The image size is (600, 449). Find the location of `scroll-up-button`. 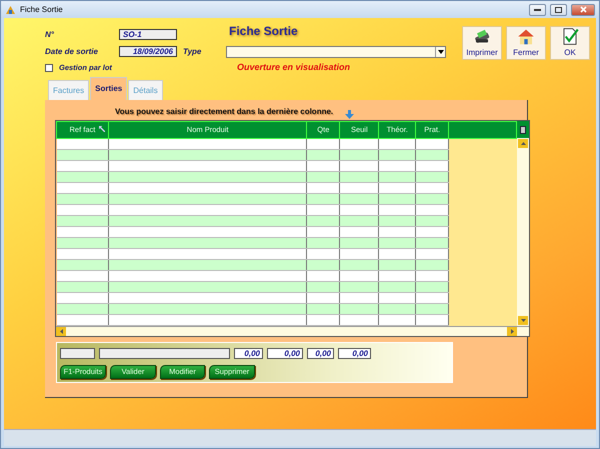

scroll-up-button is located at coordinates (523, 143).